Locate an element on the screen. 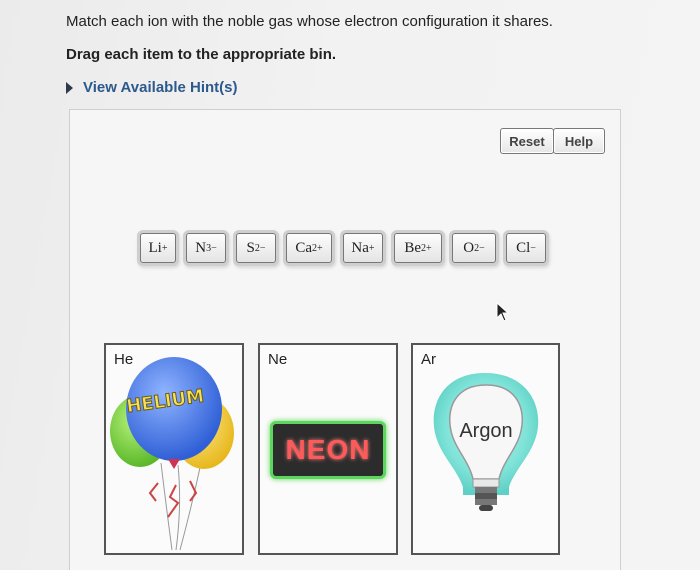 The image size is (700, 570). mouse-cursor-icon is located at coordinates (503, 312).